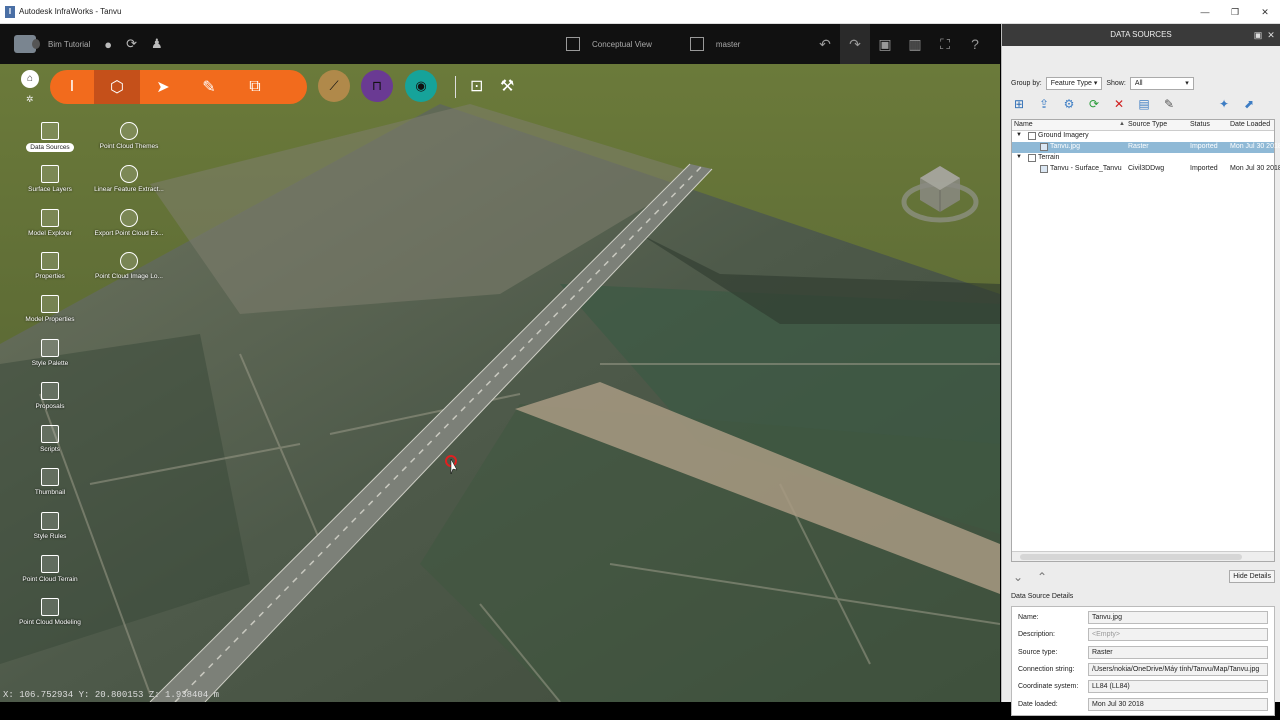  I want to click on edit-icon: ✎, so click(1169, 104).